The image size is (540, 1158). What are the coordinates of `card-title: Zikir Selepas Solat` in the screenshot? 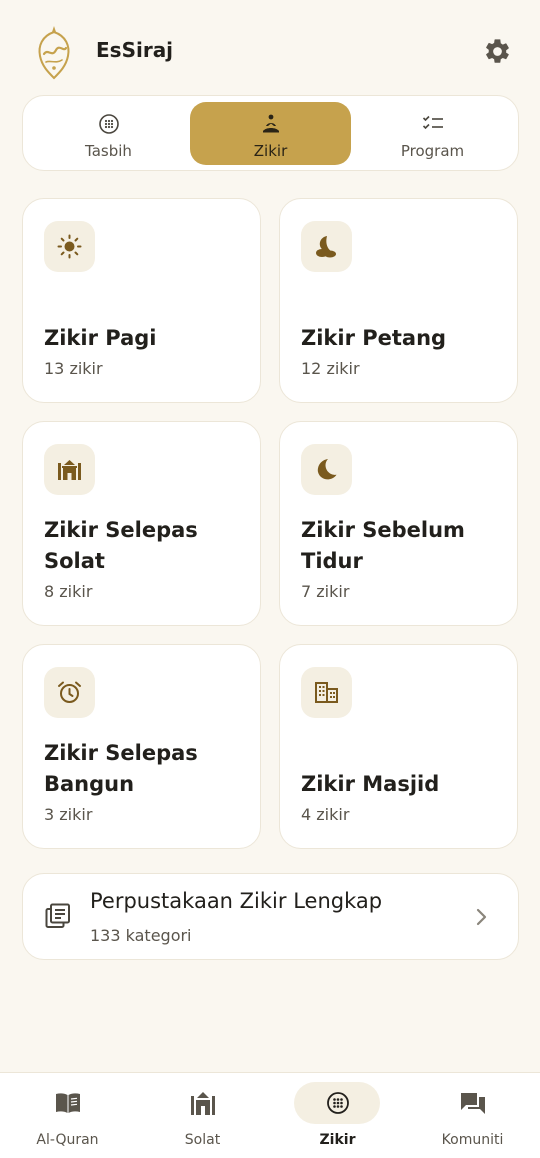 It's located at (121, 545).